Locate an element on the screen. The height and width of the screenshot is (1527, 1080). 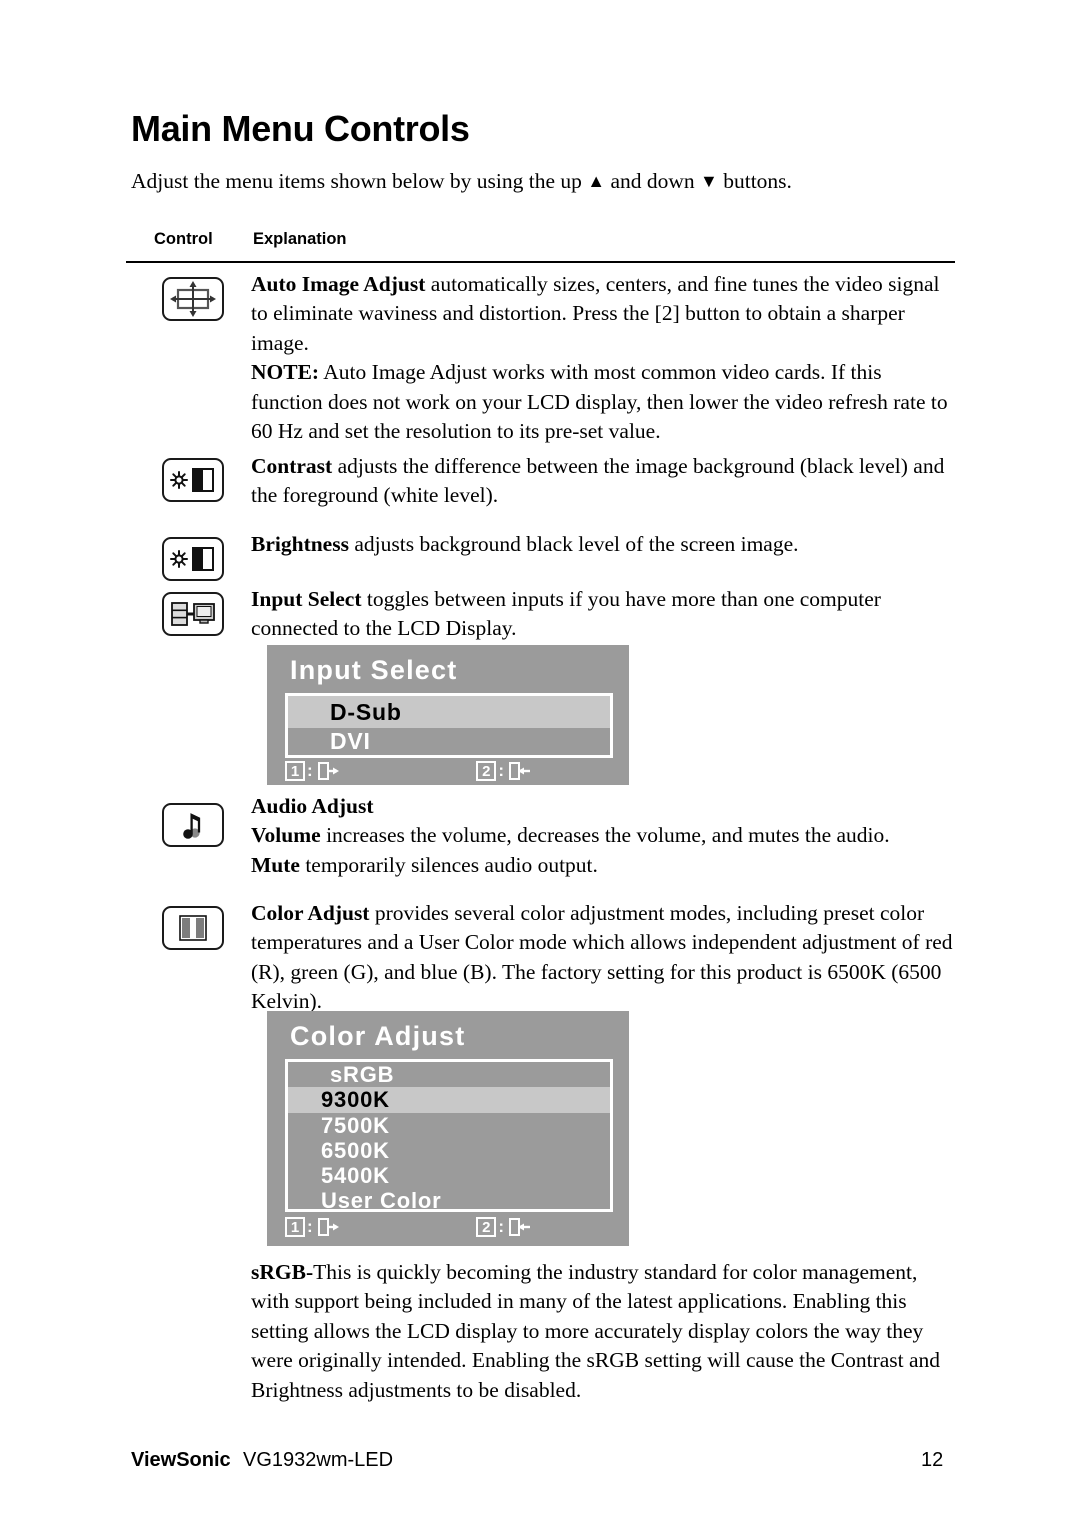
intro-text-middle: and down is located at coordinates (653, 181).